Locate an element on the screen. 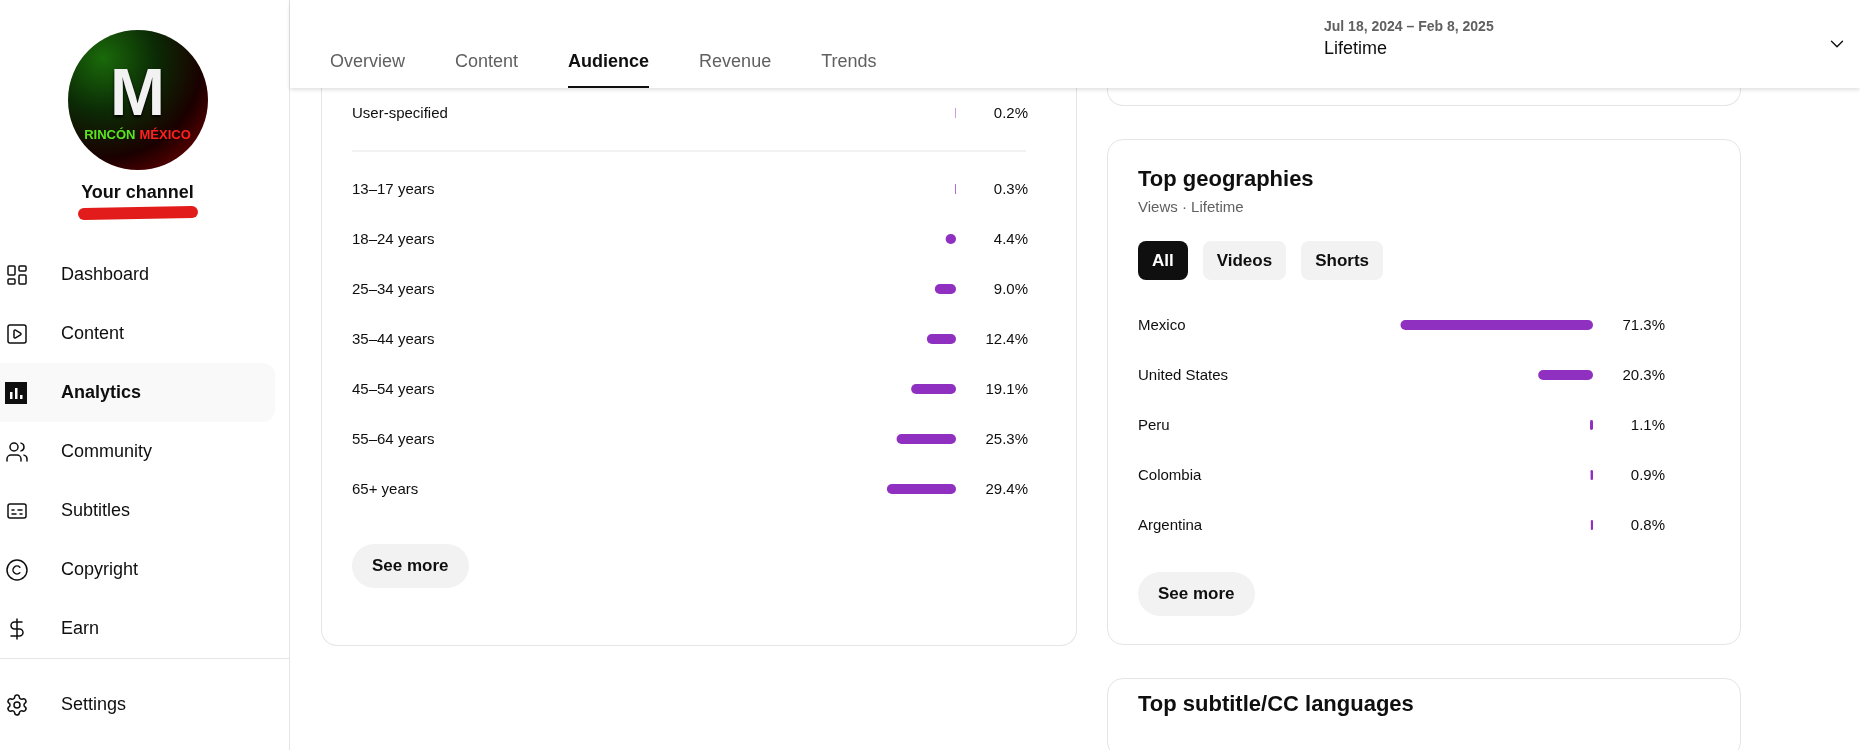 Image resolution: width=1860 pixels, height=750 pixels. settings-item: Settings is located at coordinates (137, 704).